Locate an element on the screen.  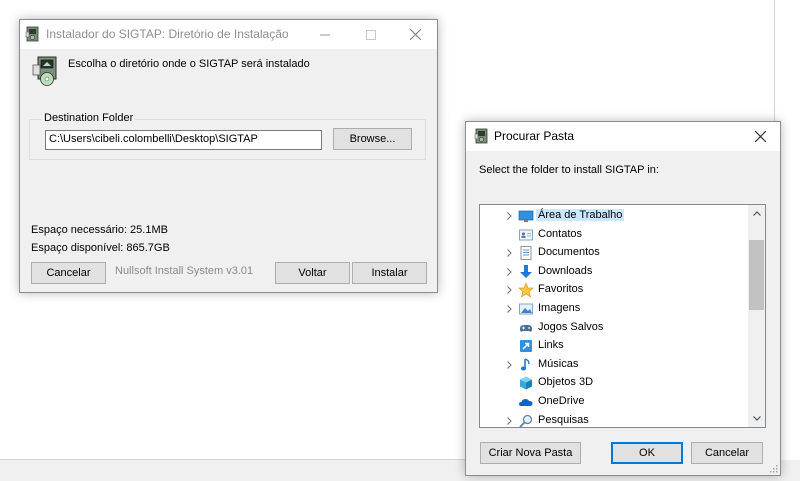
folder-tree-item: Objetos 3D is located at coordinates (614, 383).